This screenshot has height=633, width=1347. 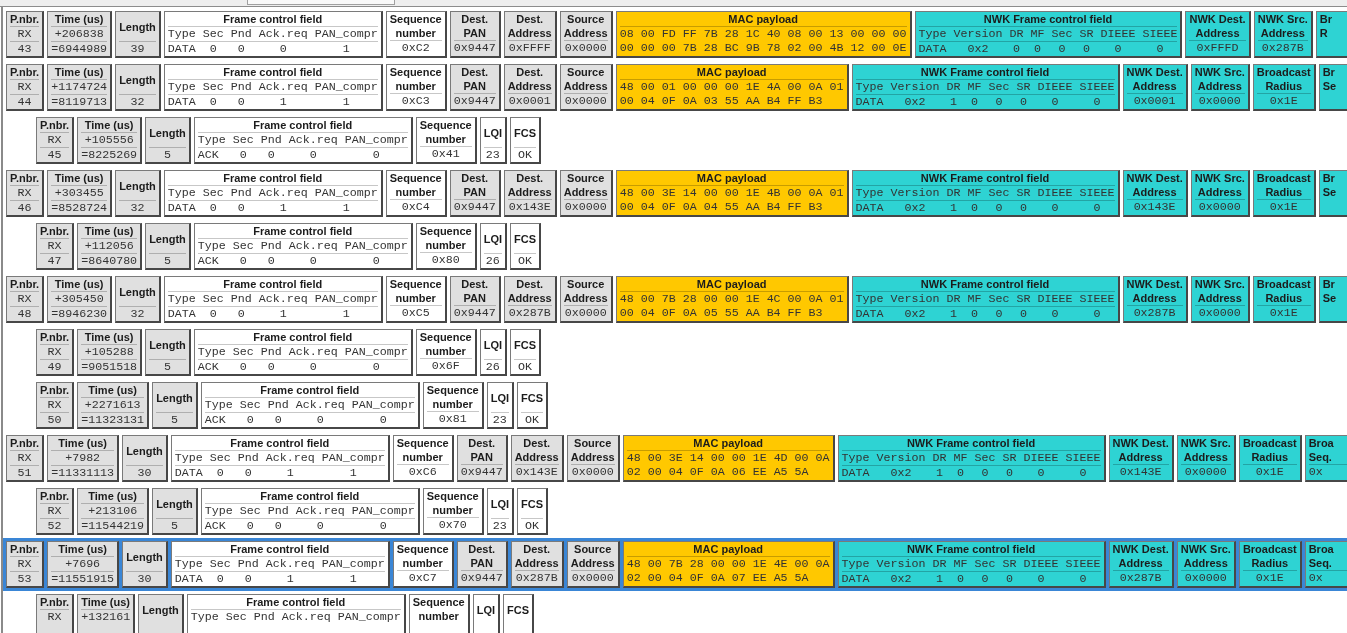 What do you see at coordinates (106, 617) in the screenshot?
I see `field-value: +132161` at bounding box center [106, 617].